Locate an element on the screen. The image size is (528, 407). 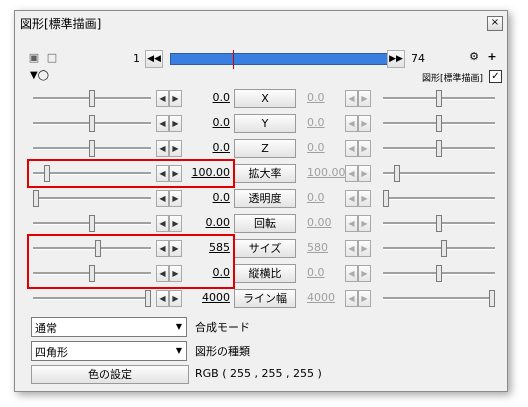
jump-end-button: ▶▶ is located at coordinates (396, 59).